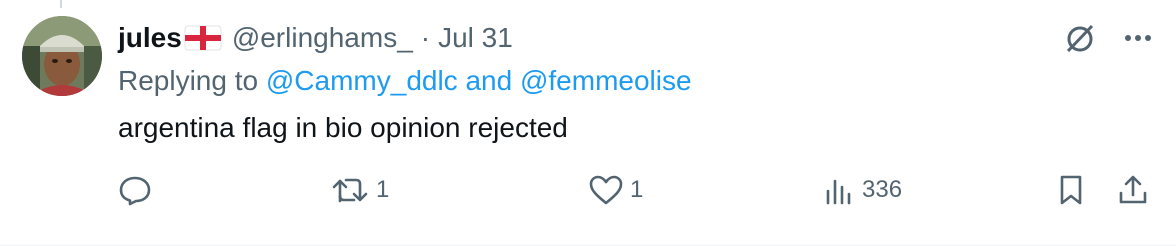 The image size is (1176, 246). I want to click on avatar, so click(62, 56).